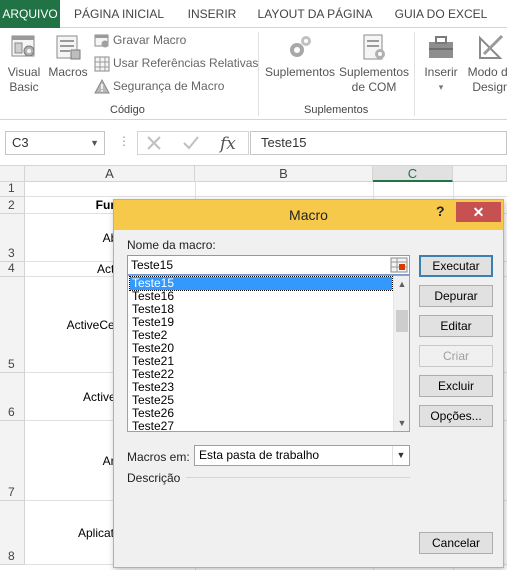 Image resolution: width=507 pixels, height=570 pixels. What do you see at coordinates (23, 46) in the screenshot?
I see `visual-basic-icon` at bounding box center [23, 46].